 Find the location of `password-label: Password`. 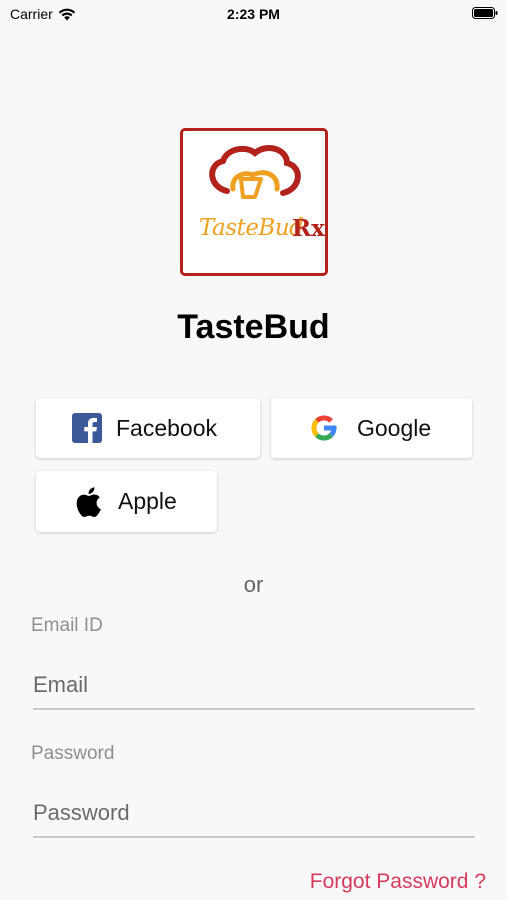

password-label: Password is located at coordinates (73, 753).